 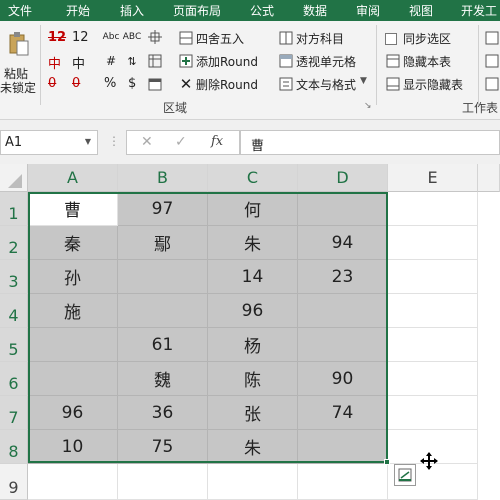 I want to click on cell-b7: 36, so click(x=163, y=413).